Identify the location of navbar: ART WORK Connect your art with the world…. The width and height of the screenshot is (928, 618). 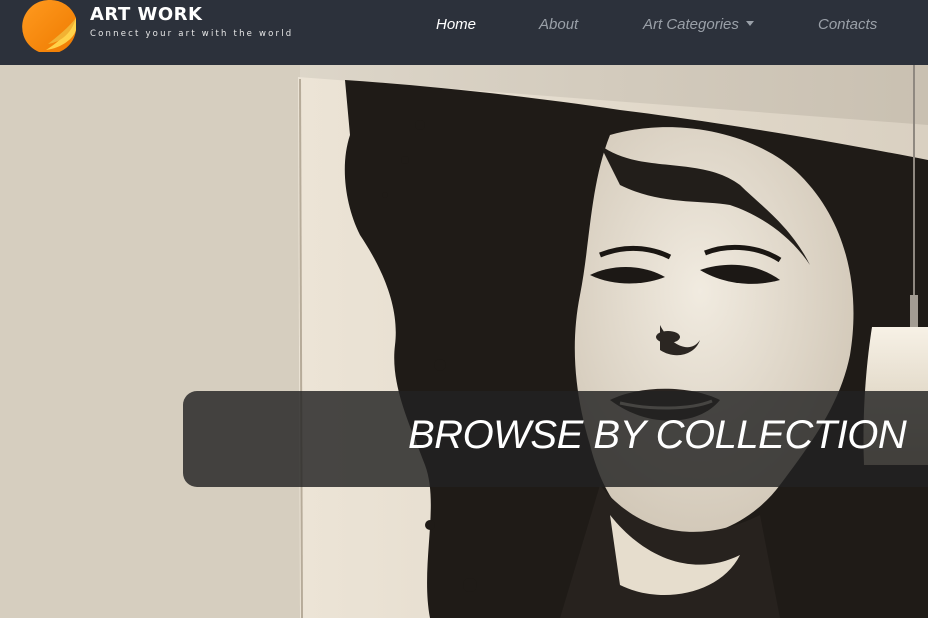
(464, 32).